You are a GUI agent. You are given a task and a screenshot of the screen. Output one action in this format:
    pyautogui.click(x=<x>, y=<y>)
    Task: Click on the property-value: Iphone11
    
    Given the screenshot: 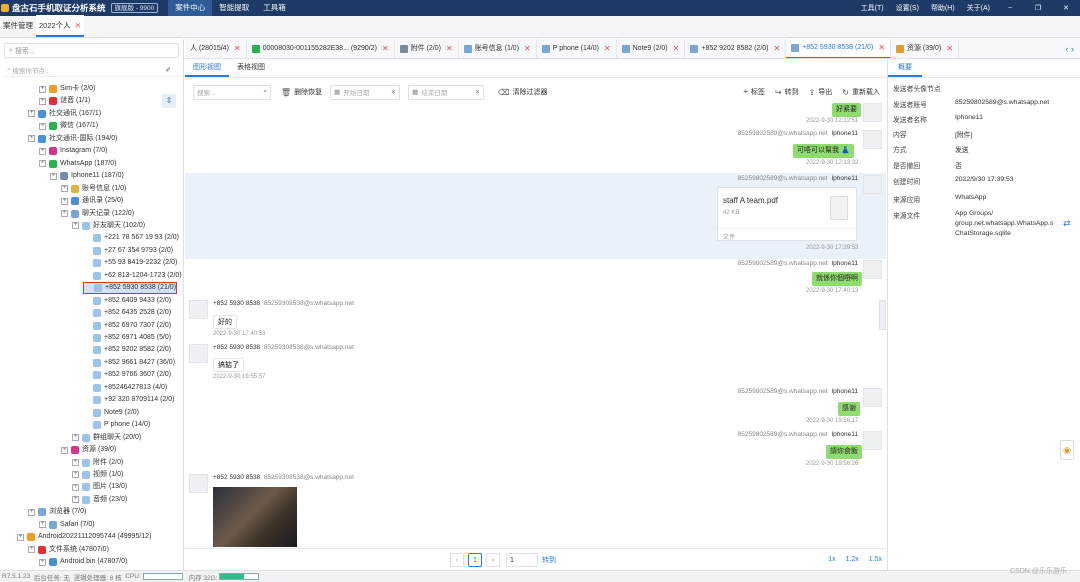 What is the action you would take?
    pyautogui.click(x=969, y=117)
    